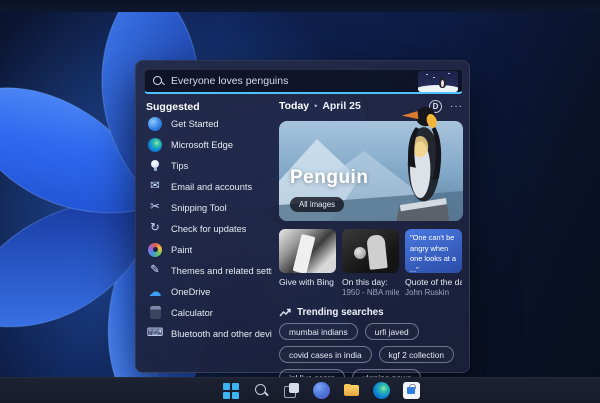 The width and height of the screenshot is (600, 403). I want to click on give-with-bing-card: Give with Bing, so click(307, 263).